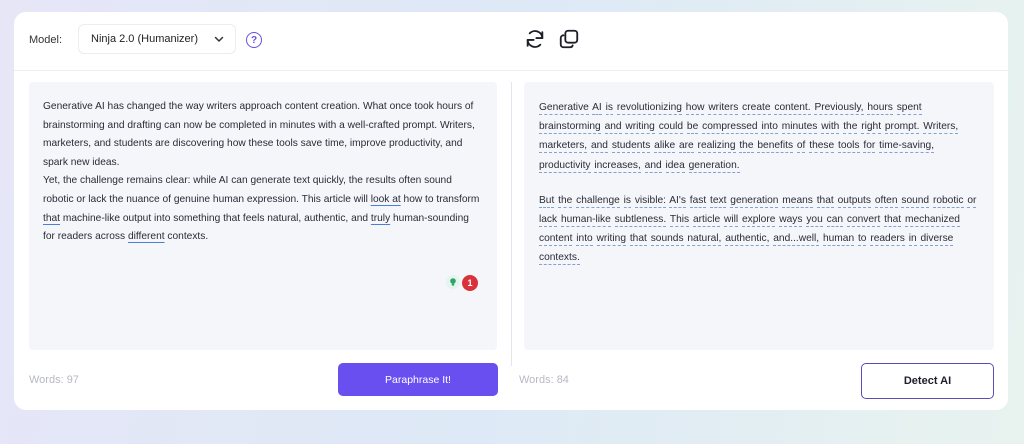 This screenshot has width=1024, height=444. I want to click on paraphrase-button: Paraphrase It!, so click(418, 379).